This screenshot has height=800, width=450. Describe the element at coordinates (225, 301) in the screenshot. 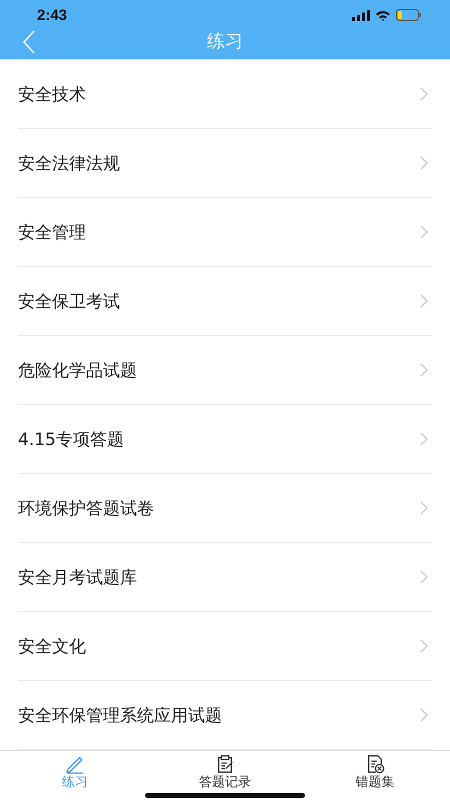

I see `list-item: 安全保卫考试` at that location.